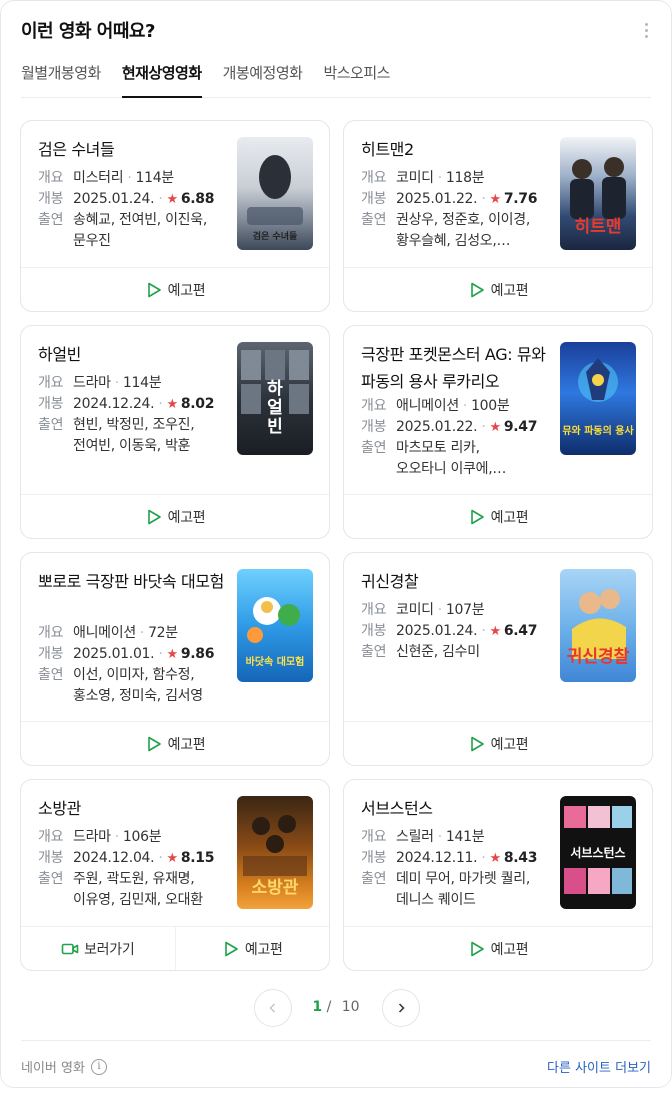 The width and height of the screenshot is (672, 1114). What do you see at coordinates (456, 149) in the screenshot?
I see `movie-title: 히트맨2` at bounding box center [456, 149].